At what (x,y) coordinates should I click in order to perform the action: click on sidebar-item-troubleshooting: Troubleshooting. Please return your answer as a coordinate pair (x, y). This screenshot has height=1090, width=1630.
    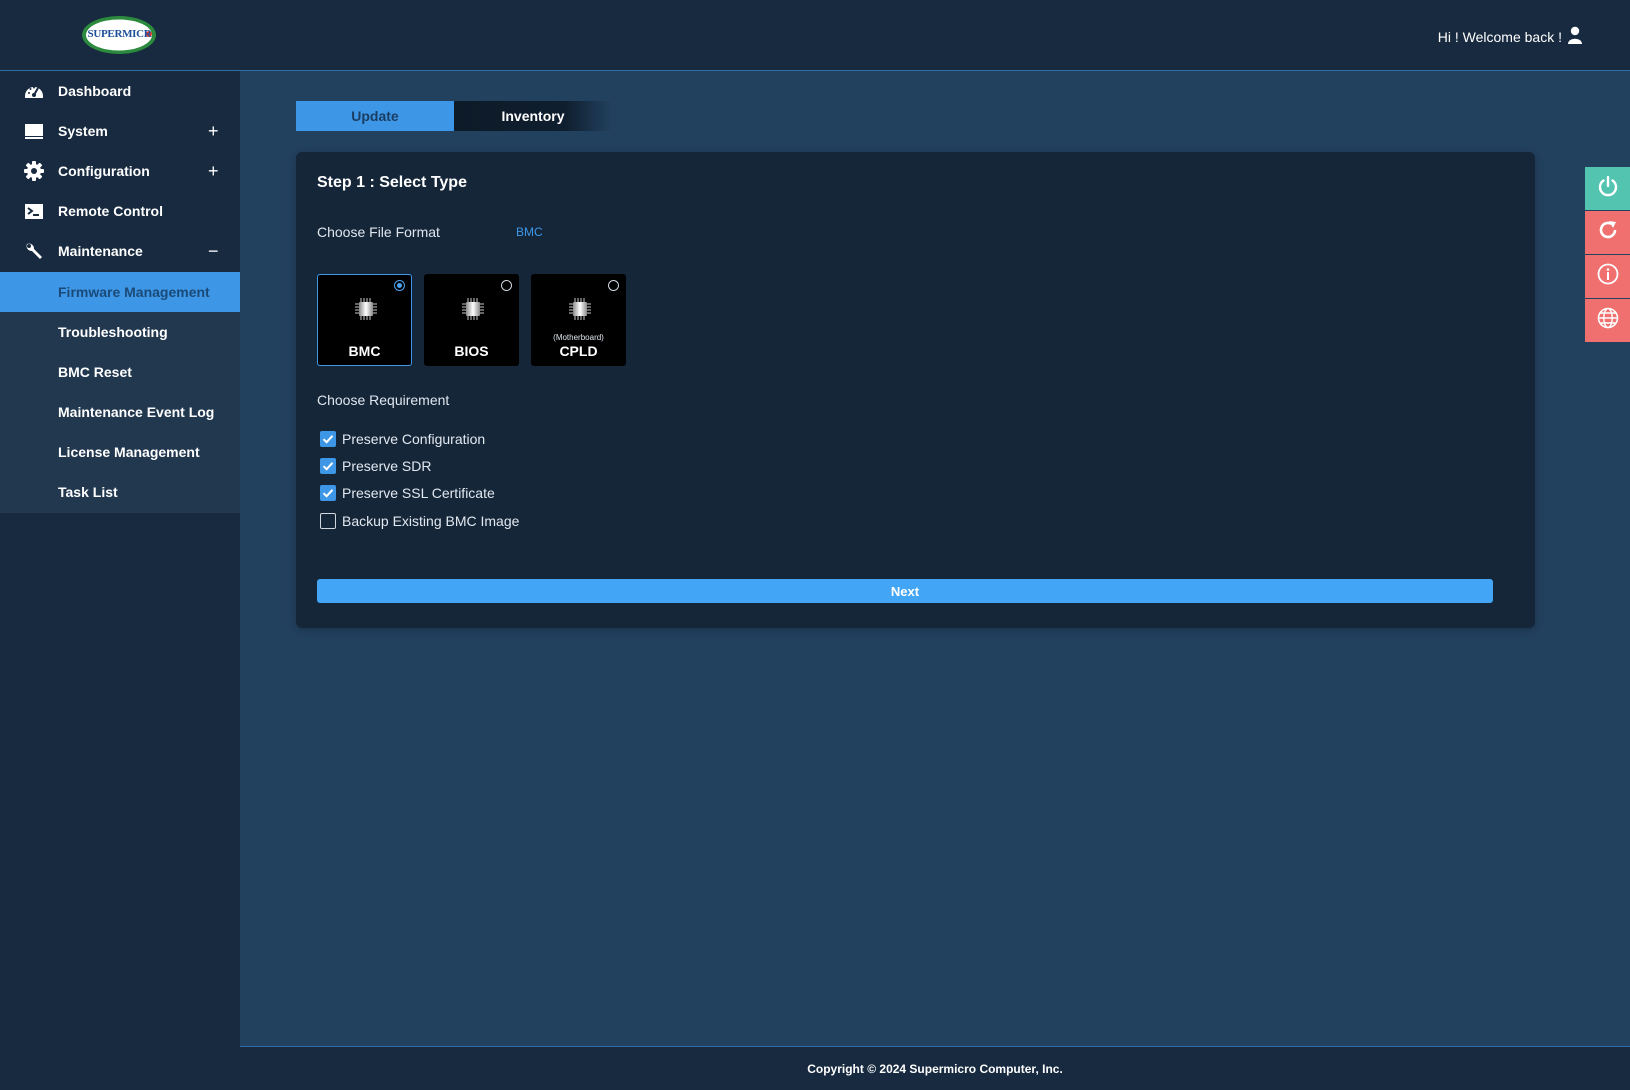
    Looking at the image, I should click on (120, 332).